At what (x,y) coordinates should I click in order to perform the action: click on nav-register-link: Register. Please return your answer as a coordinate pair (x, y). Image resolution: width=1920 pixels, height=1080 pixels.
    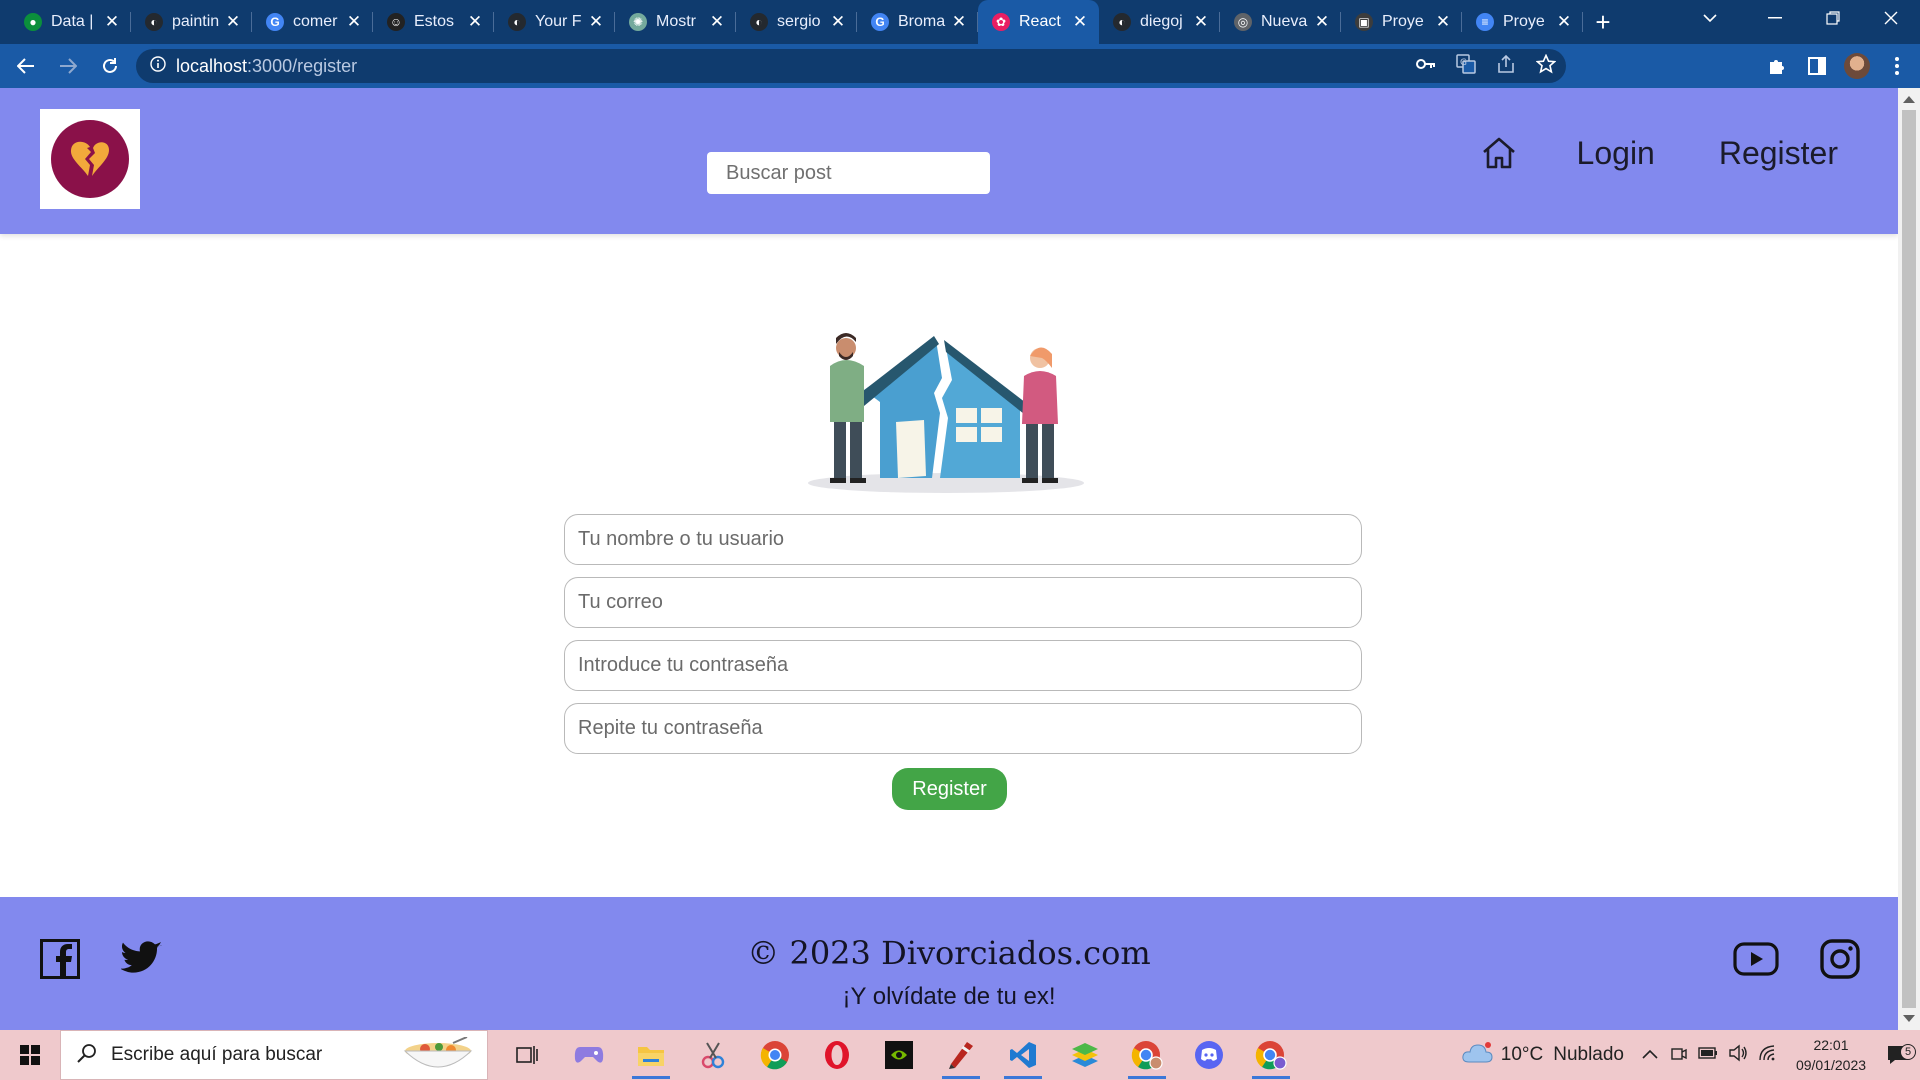
    Looking at the image, I should click on (1778, 153).